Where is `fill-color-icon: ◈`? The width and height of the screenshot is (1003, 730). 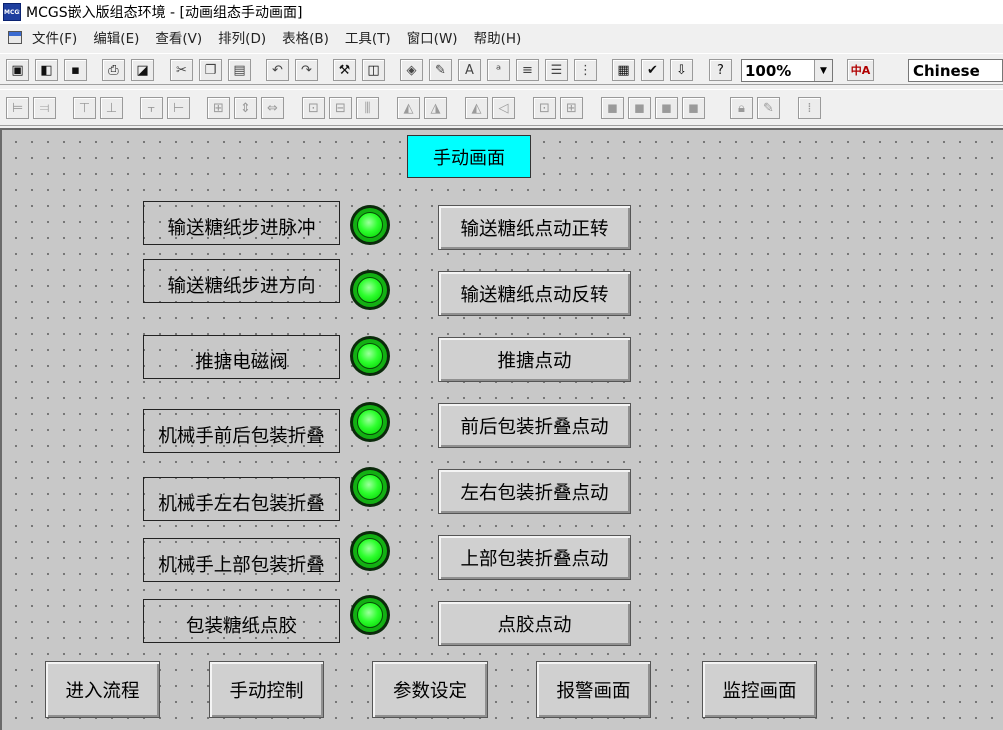
fill-color-icon: ◈ is located at coordinates (411, 70).